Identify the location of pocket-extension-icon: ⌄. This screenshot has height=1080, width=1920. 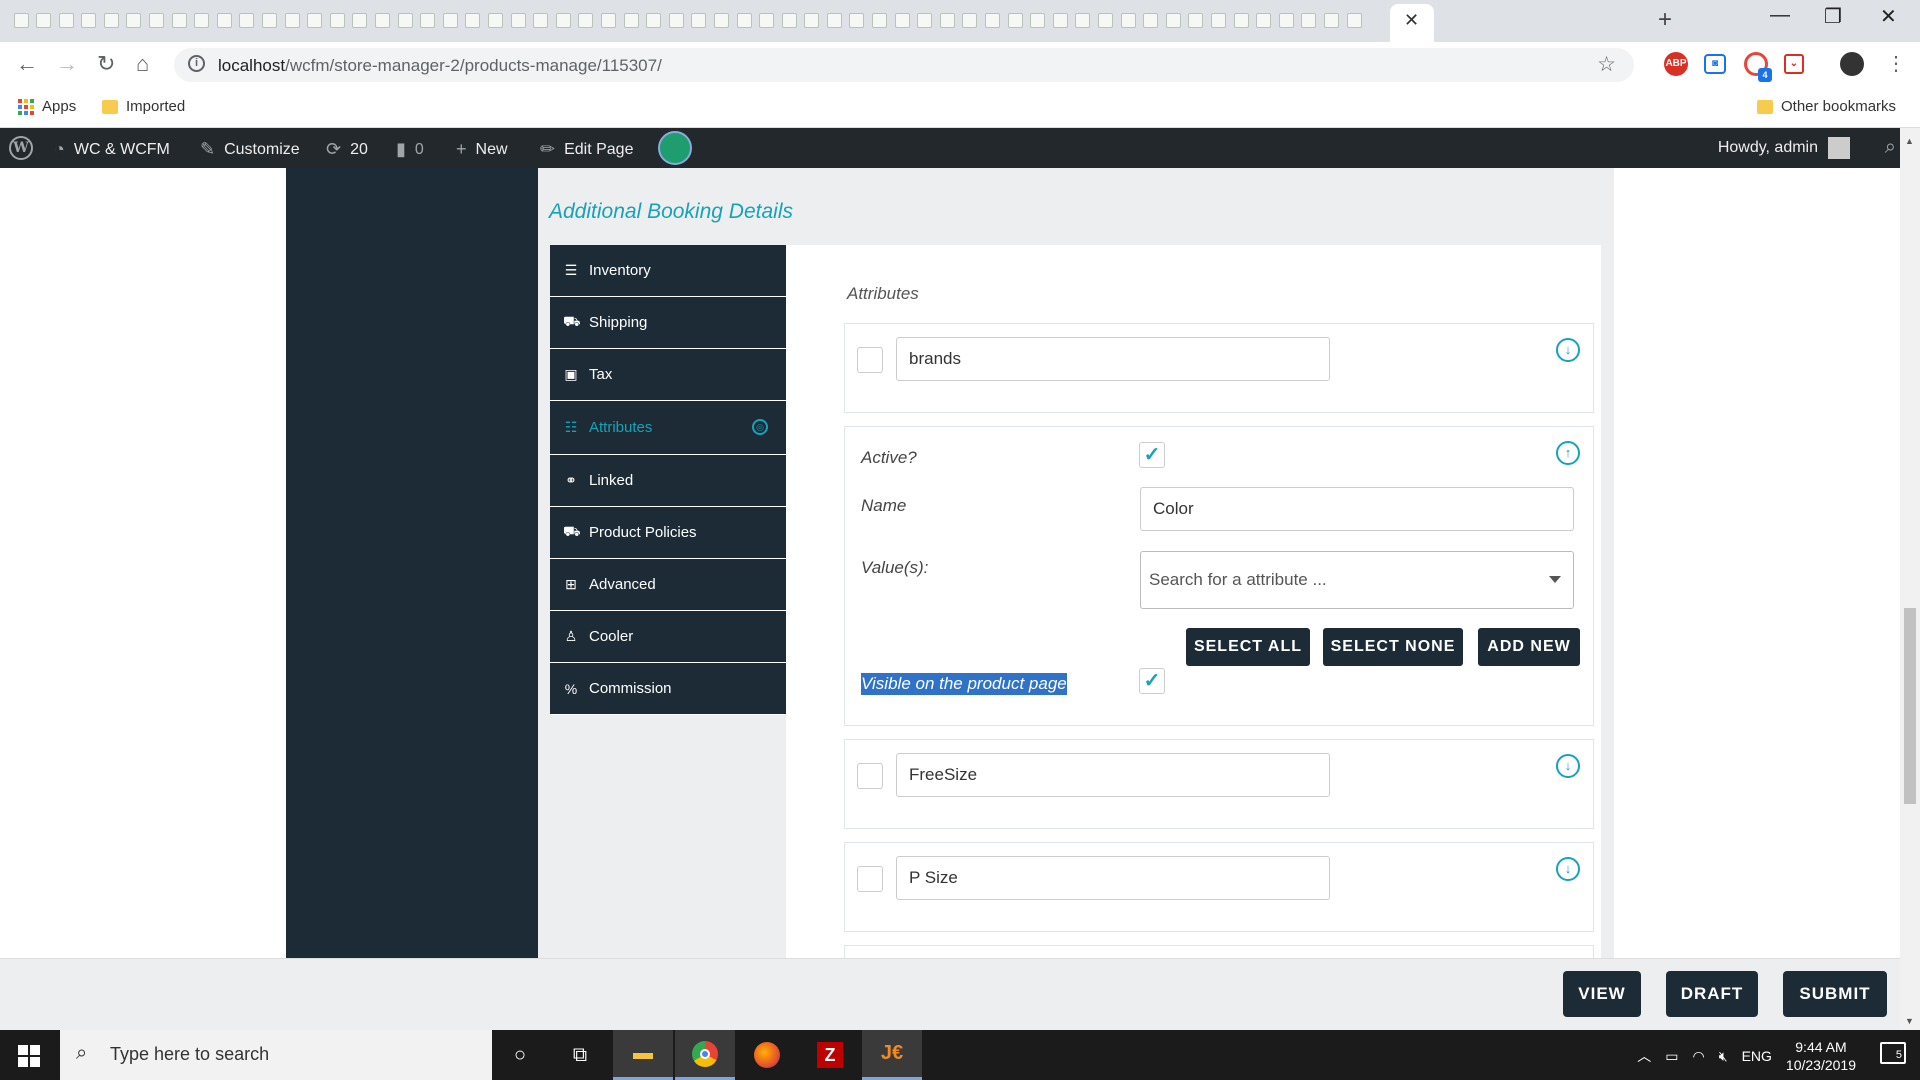
(1794, 64).